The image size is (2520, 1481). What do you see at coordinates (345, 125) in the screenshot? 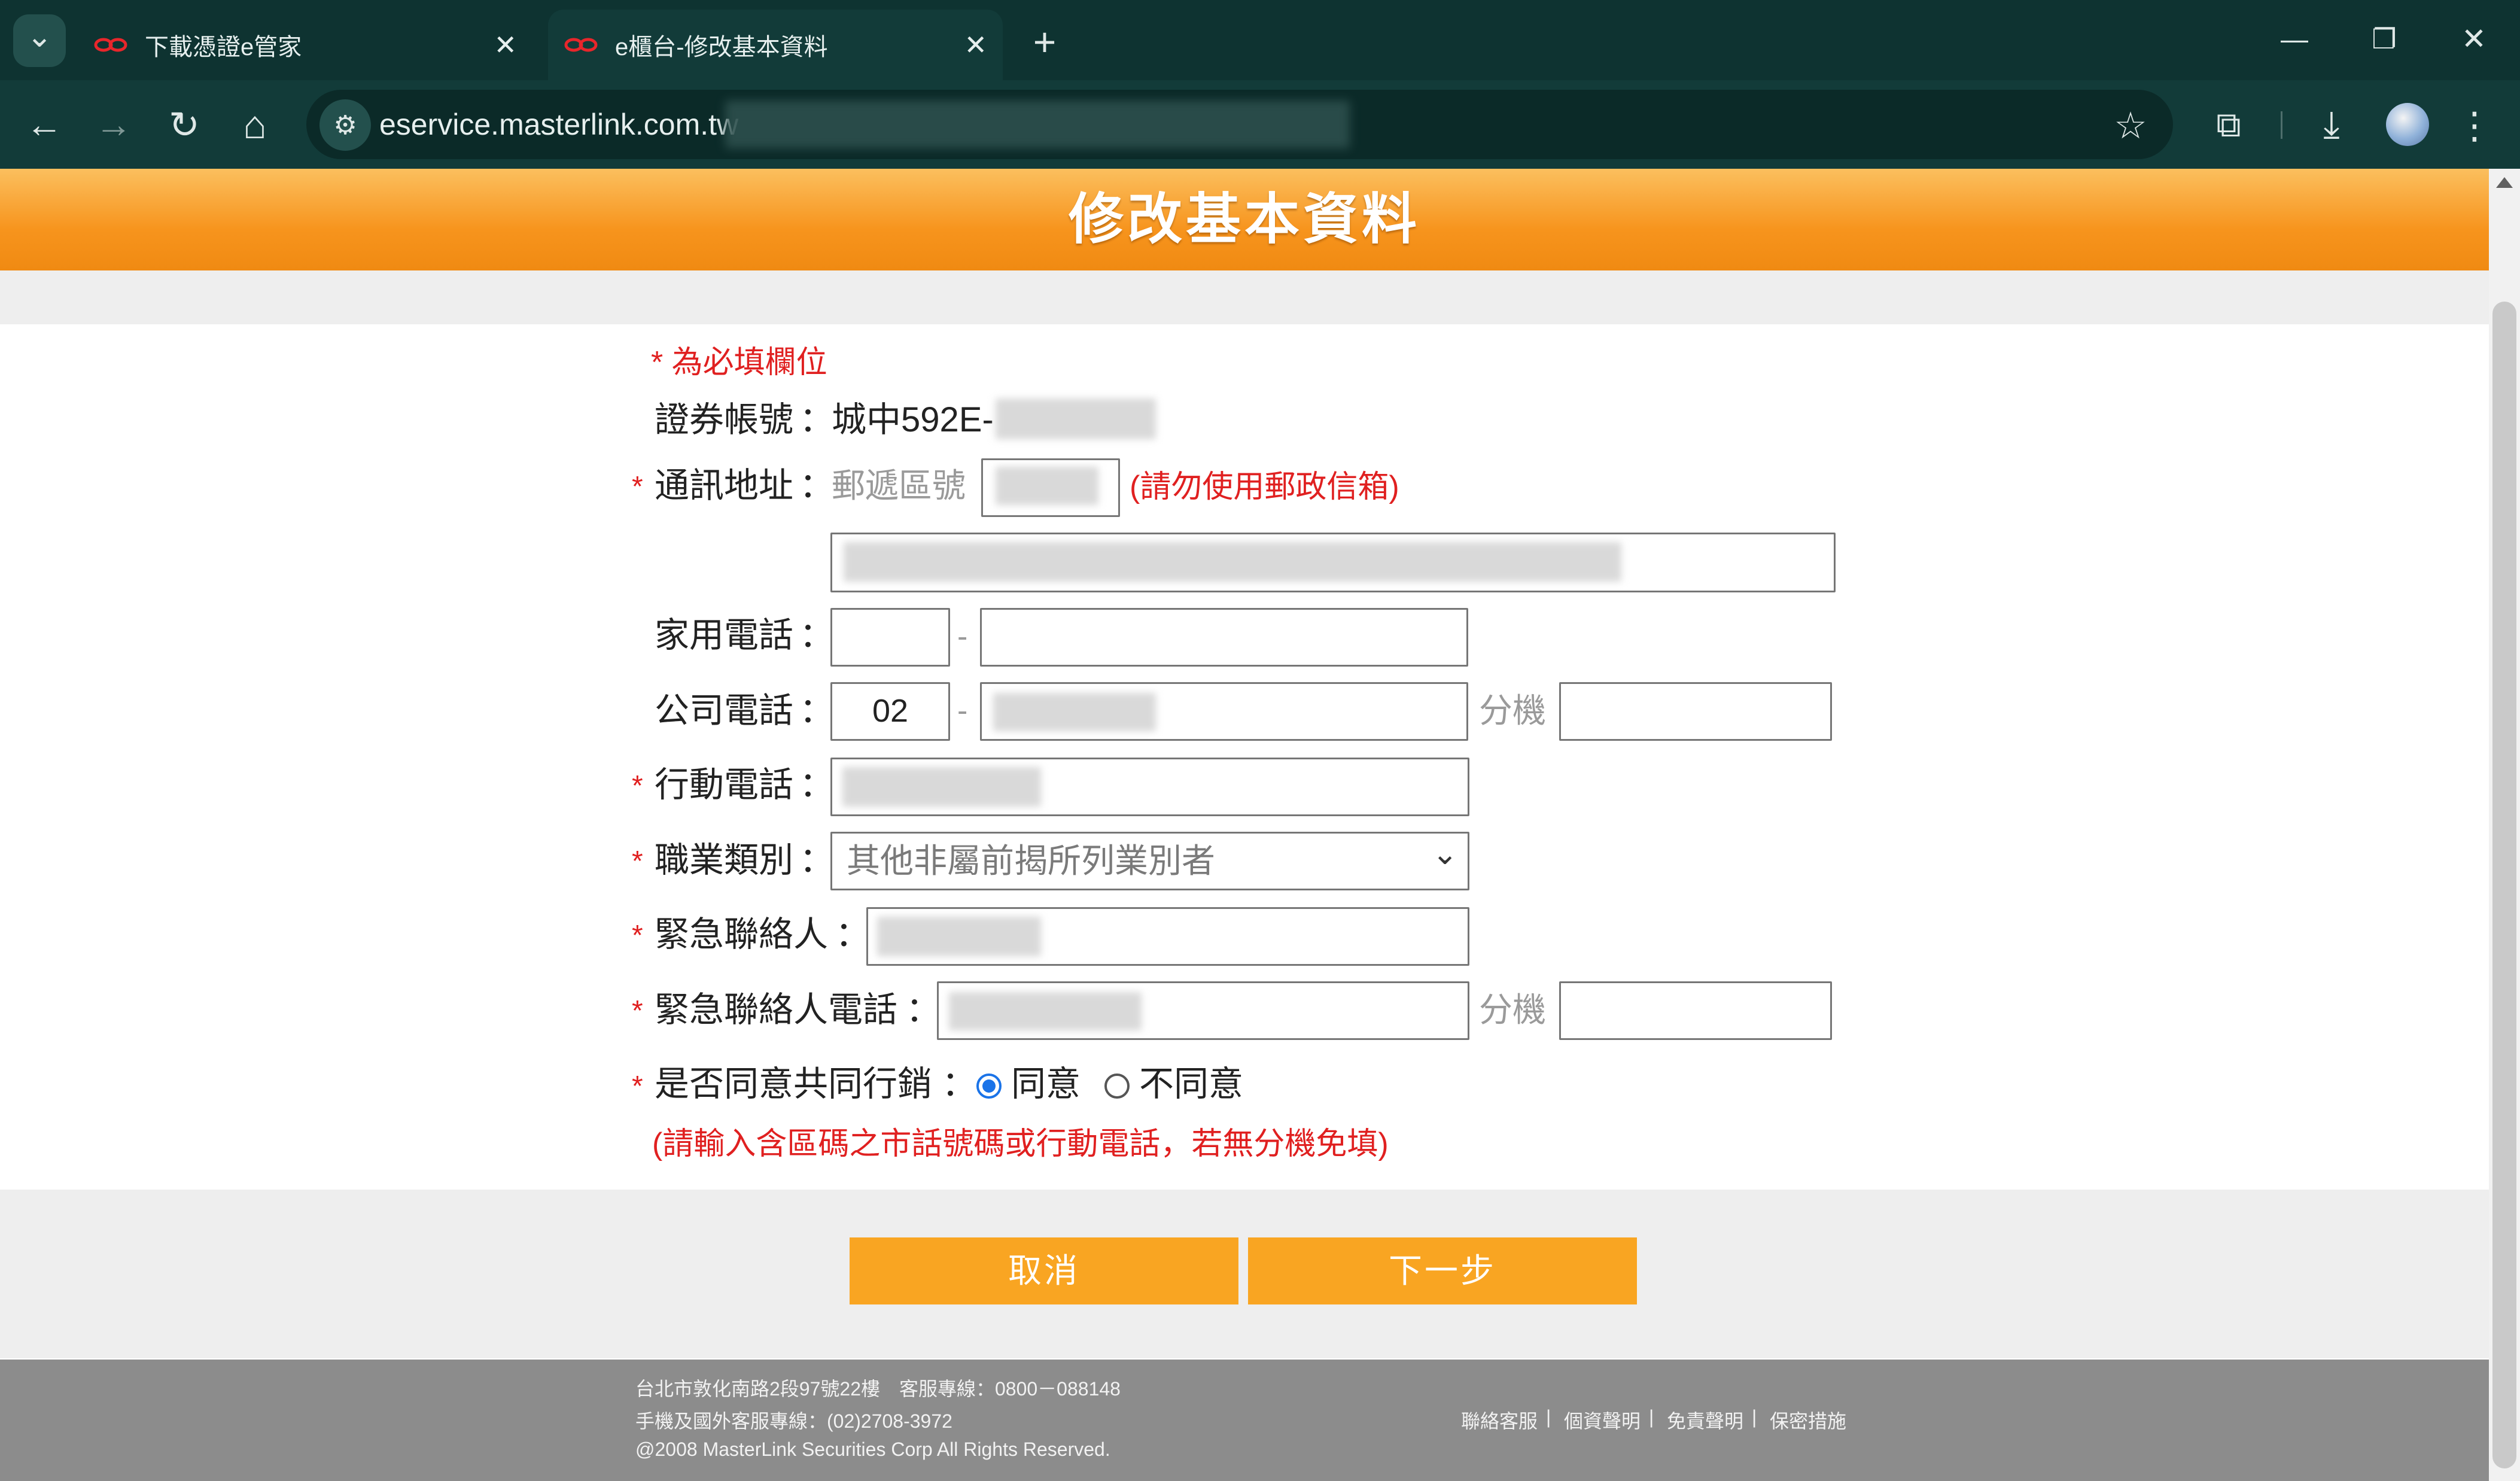
I see `site-info-icon: ⚙` at bounding box center [345, 125].